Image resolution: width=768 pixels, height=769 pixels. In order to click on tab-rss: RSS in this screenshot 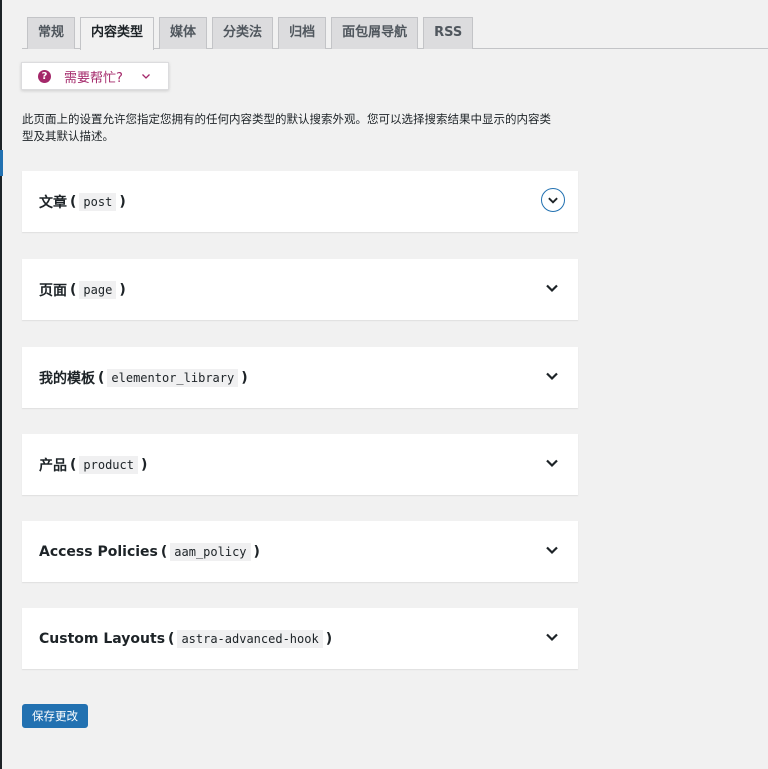, I will do `click(448, 33)`.